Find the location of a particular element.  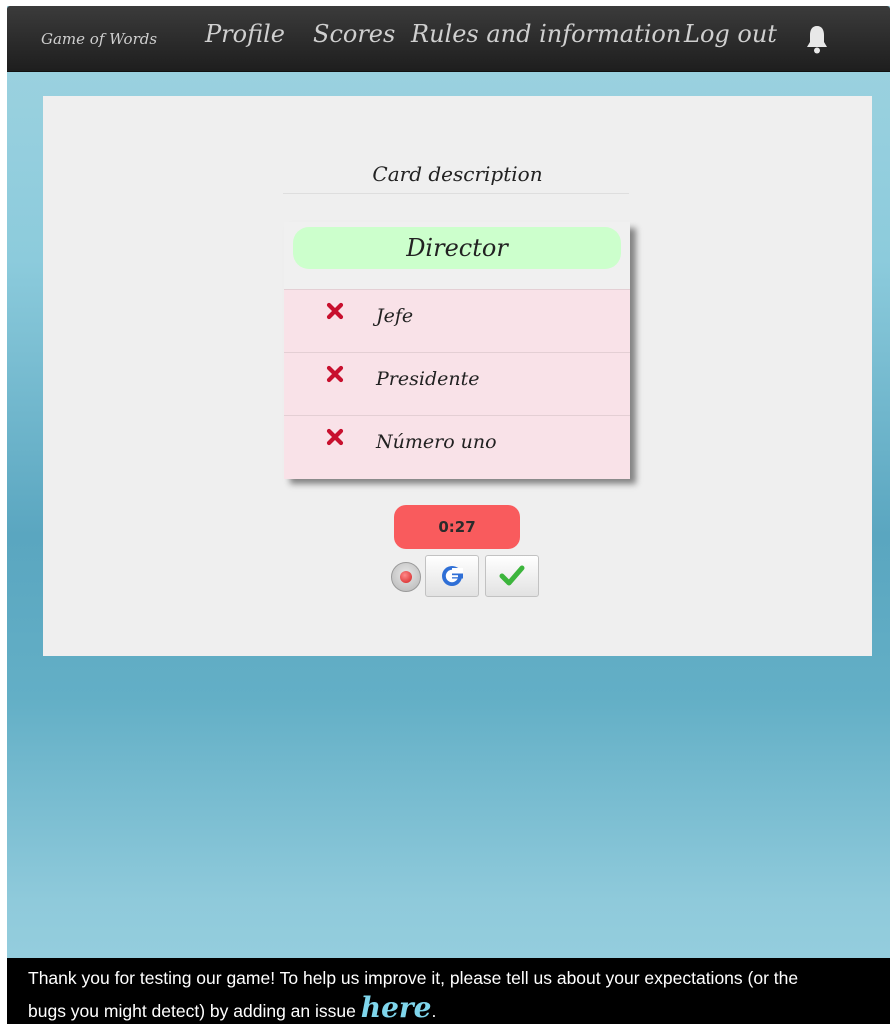

brand-link: Game of Words is located at coordinates (99, 39).